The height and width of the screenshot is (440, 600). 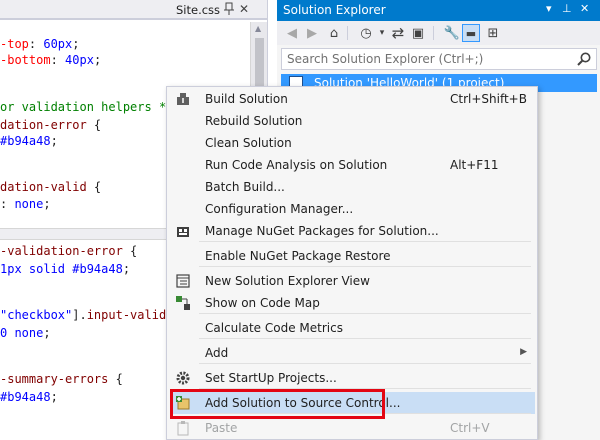 I want to click on menu-item-label: Show on Code Map, so click(x=262, y=303).